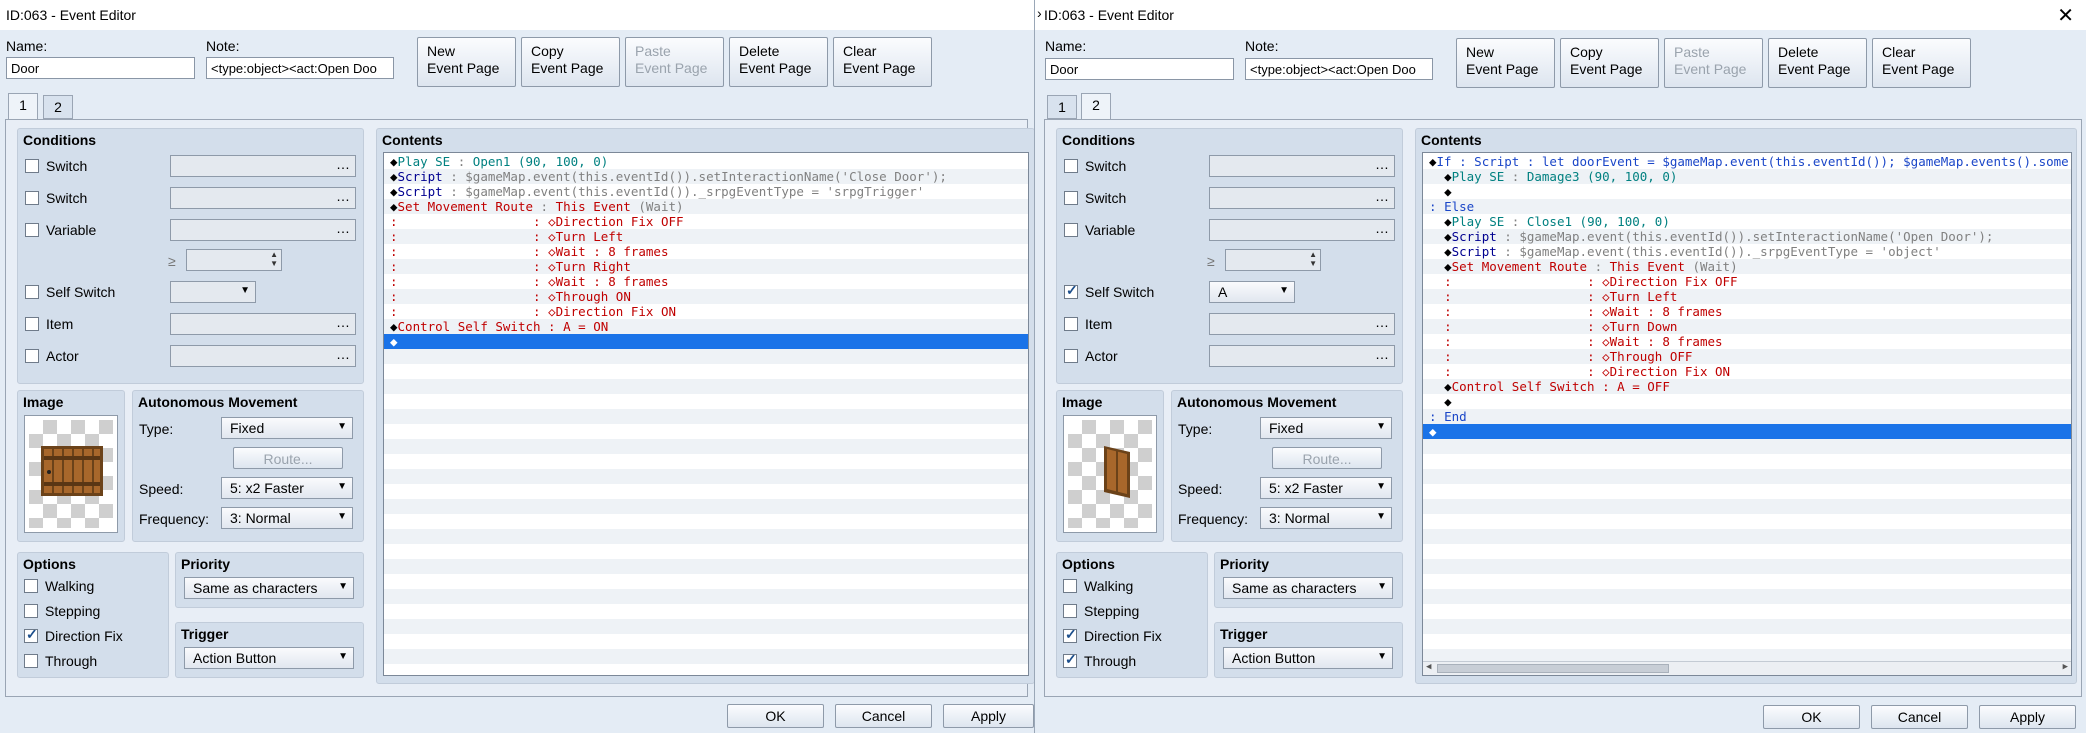 The width and height of the screenshot is (2086, 733). Describe the element at coordinates (2065, 667) in the screenshot. I see `scroll-right-icon: ▶` at that location.